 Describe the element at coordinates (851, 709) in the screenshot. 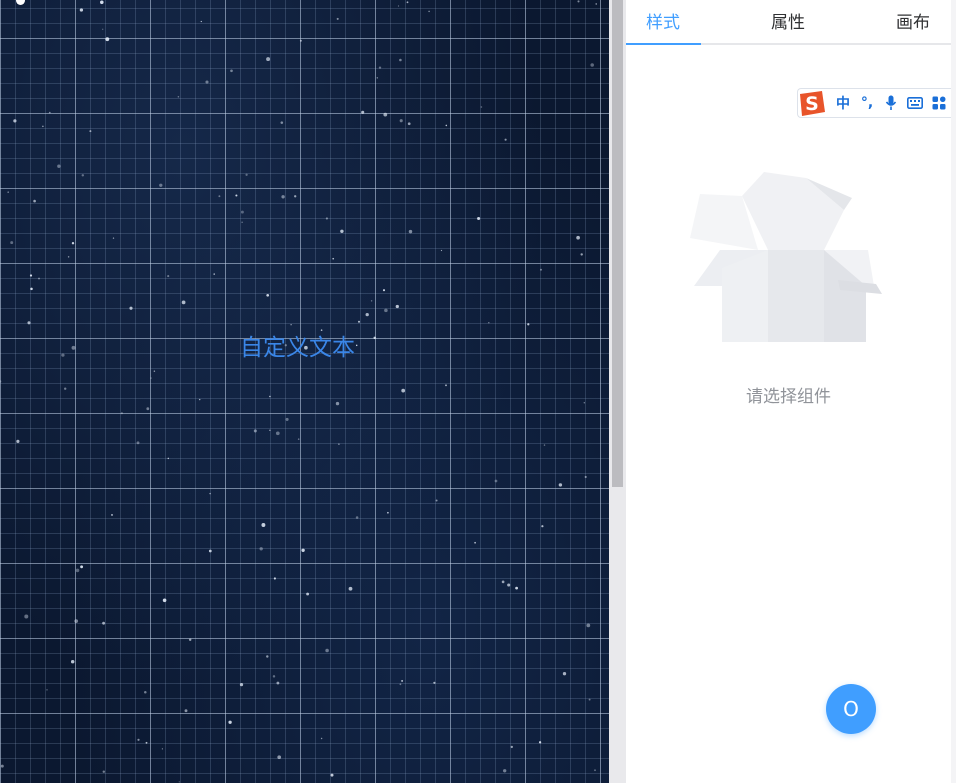

I see `floating-action-button: O` at that location.